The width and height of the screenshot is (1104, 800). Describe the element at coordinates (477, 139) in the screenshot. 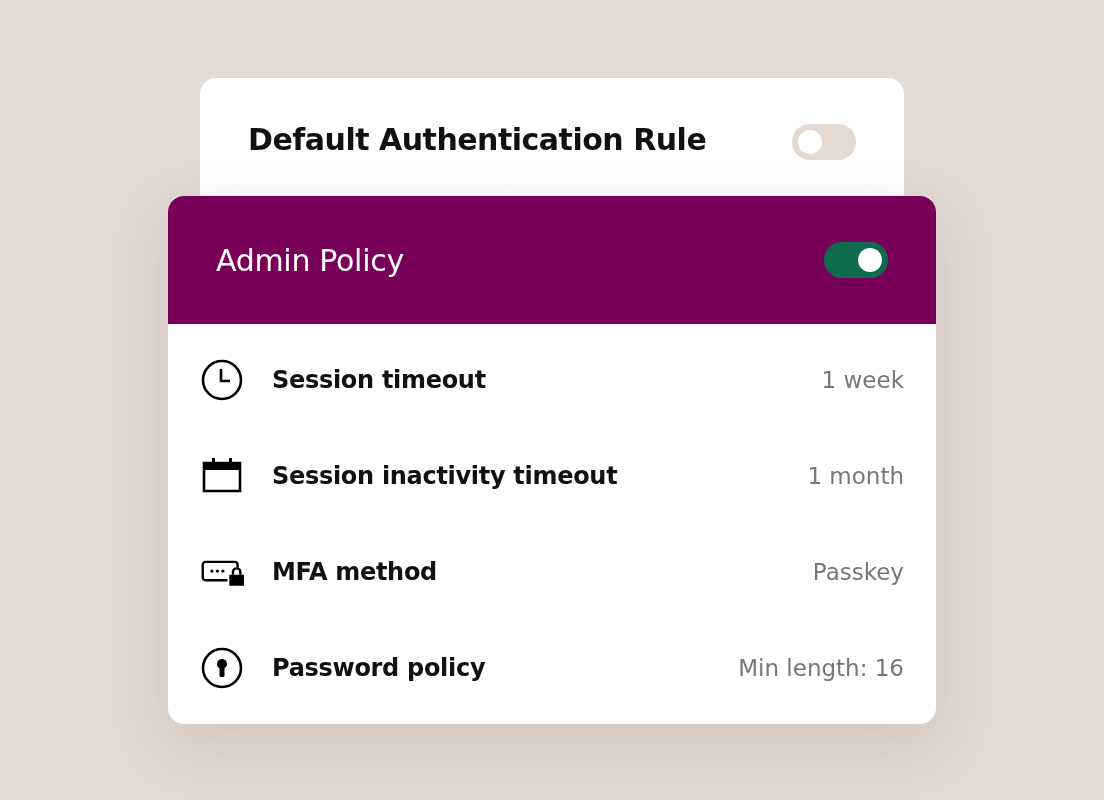

I see `rule-title: Default Authentication Rule` at that location.